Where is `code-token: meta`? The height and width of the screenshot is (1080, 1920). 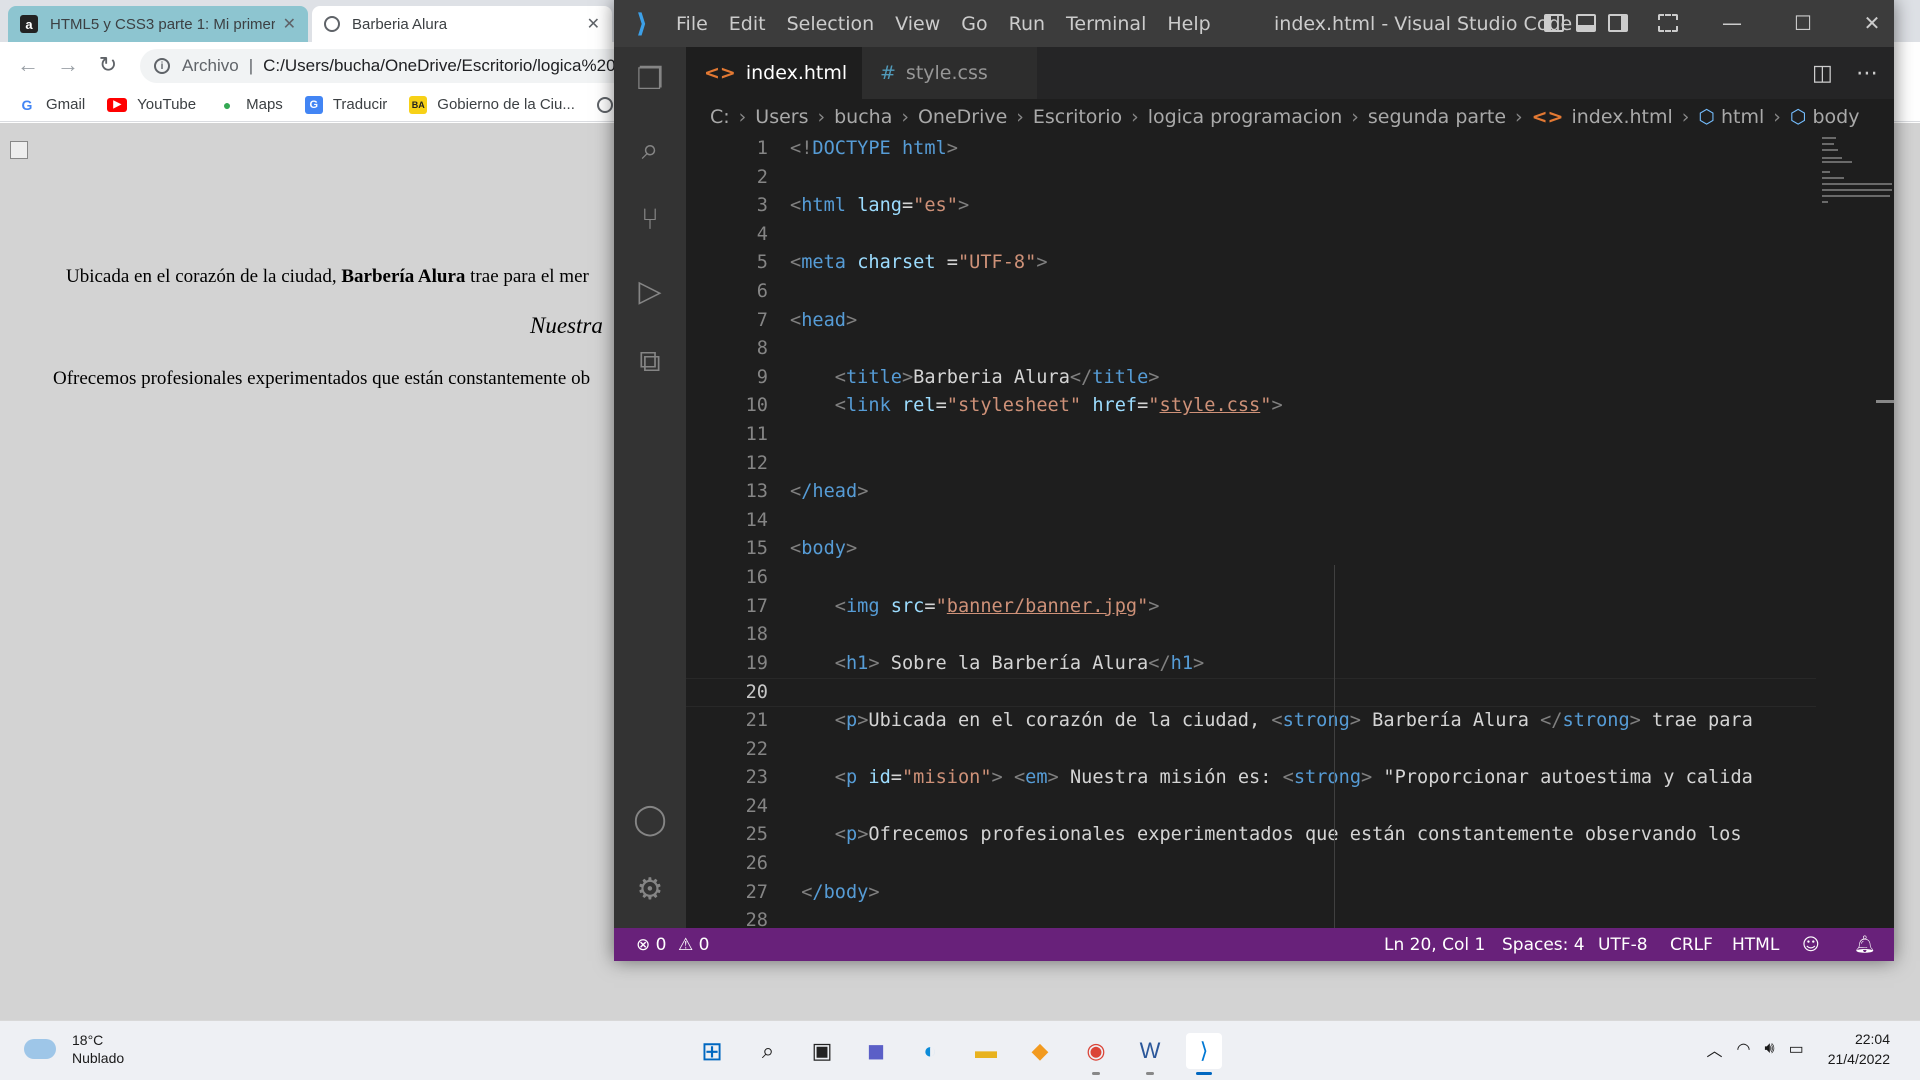
code-token: meta is located at coordinates (823, 263).